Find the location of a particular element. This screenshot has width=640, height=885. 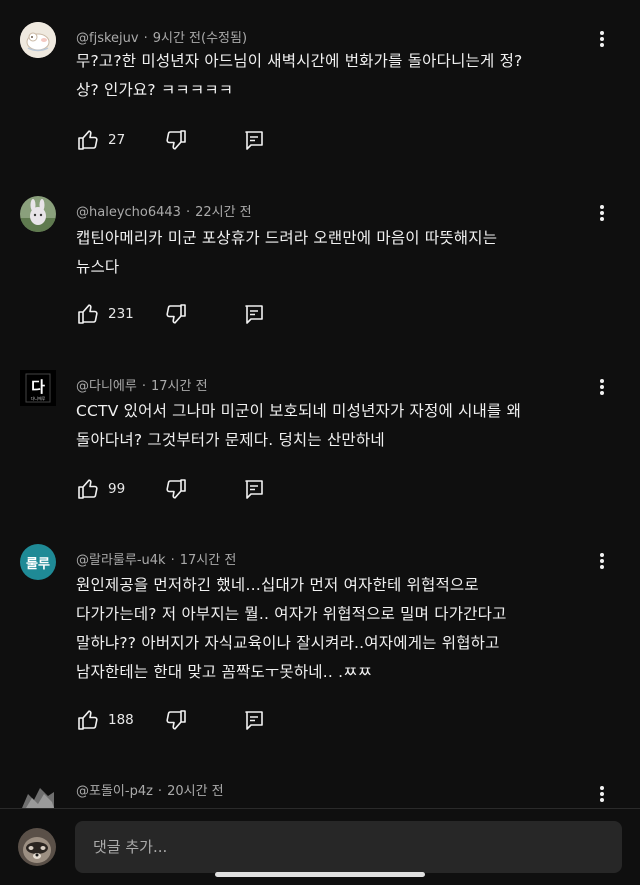

comment-text: 캡틴아메리카 미군 포상휴가 드려라 오랜만에 마음이 따뜻해지는 뉴스다 is located at coordinates (336, 253).